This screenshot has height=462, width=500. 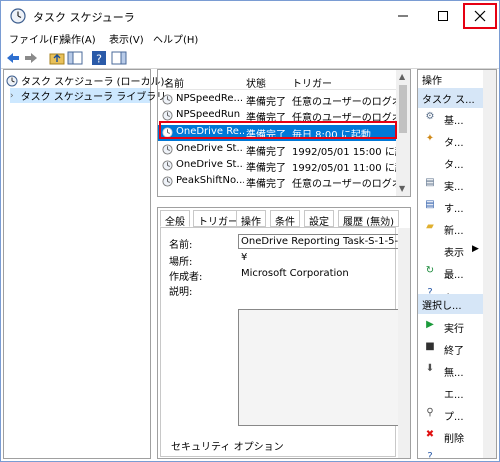 I want to click on clock-app-icon, so click(x=18, y=16).